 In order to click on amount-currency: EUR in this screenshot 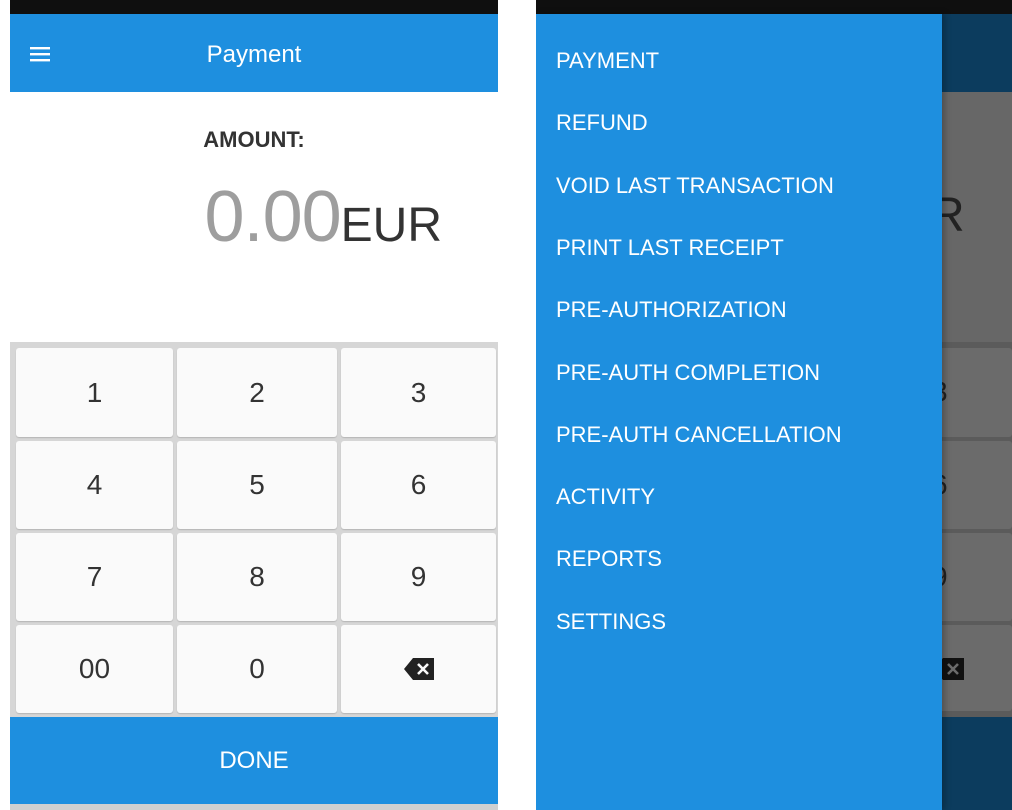, I will do `click(391, 225)`.